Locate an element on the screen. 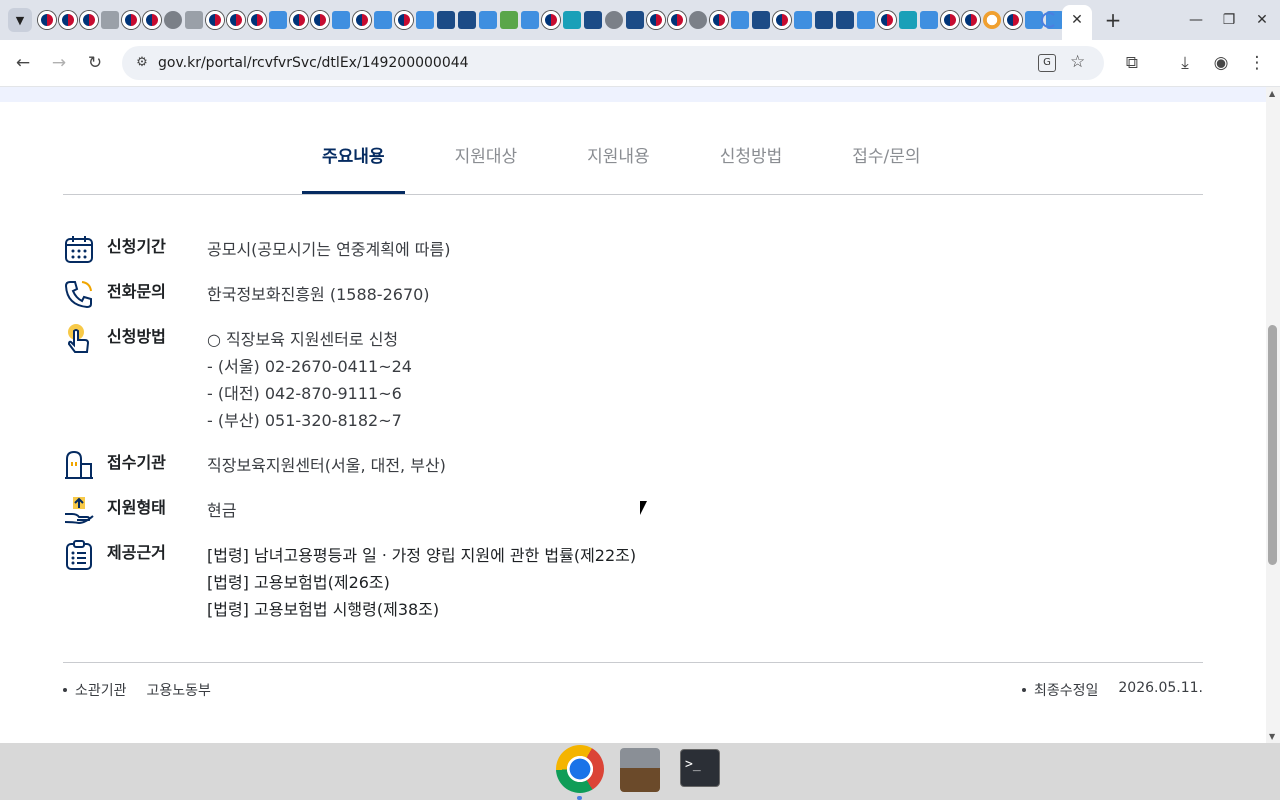 The width and height of the screenshot is (1280, 800). tab-apply-method: 신청방법 is located at coordinates (751, 160).